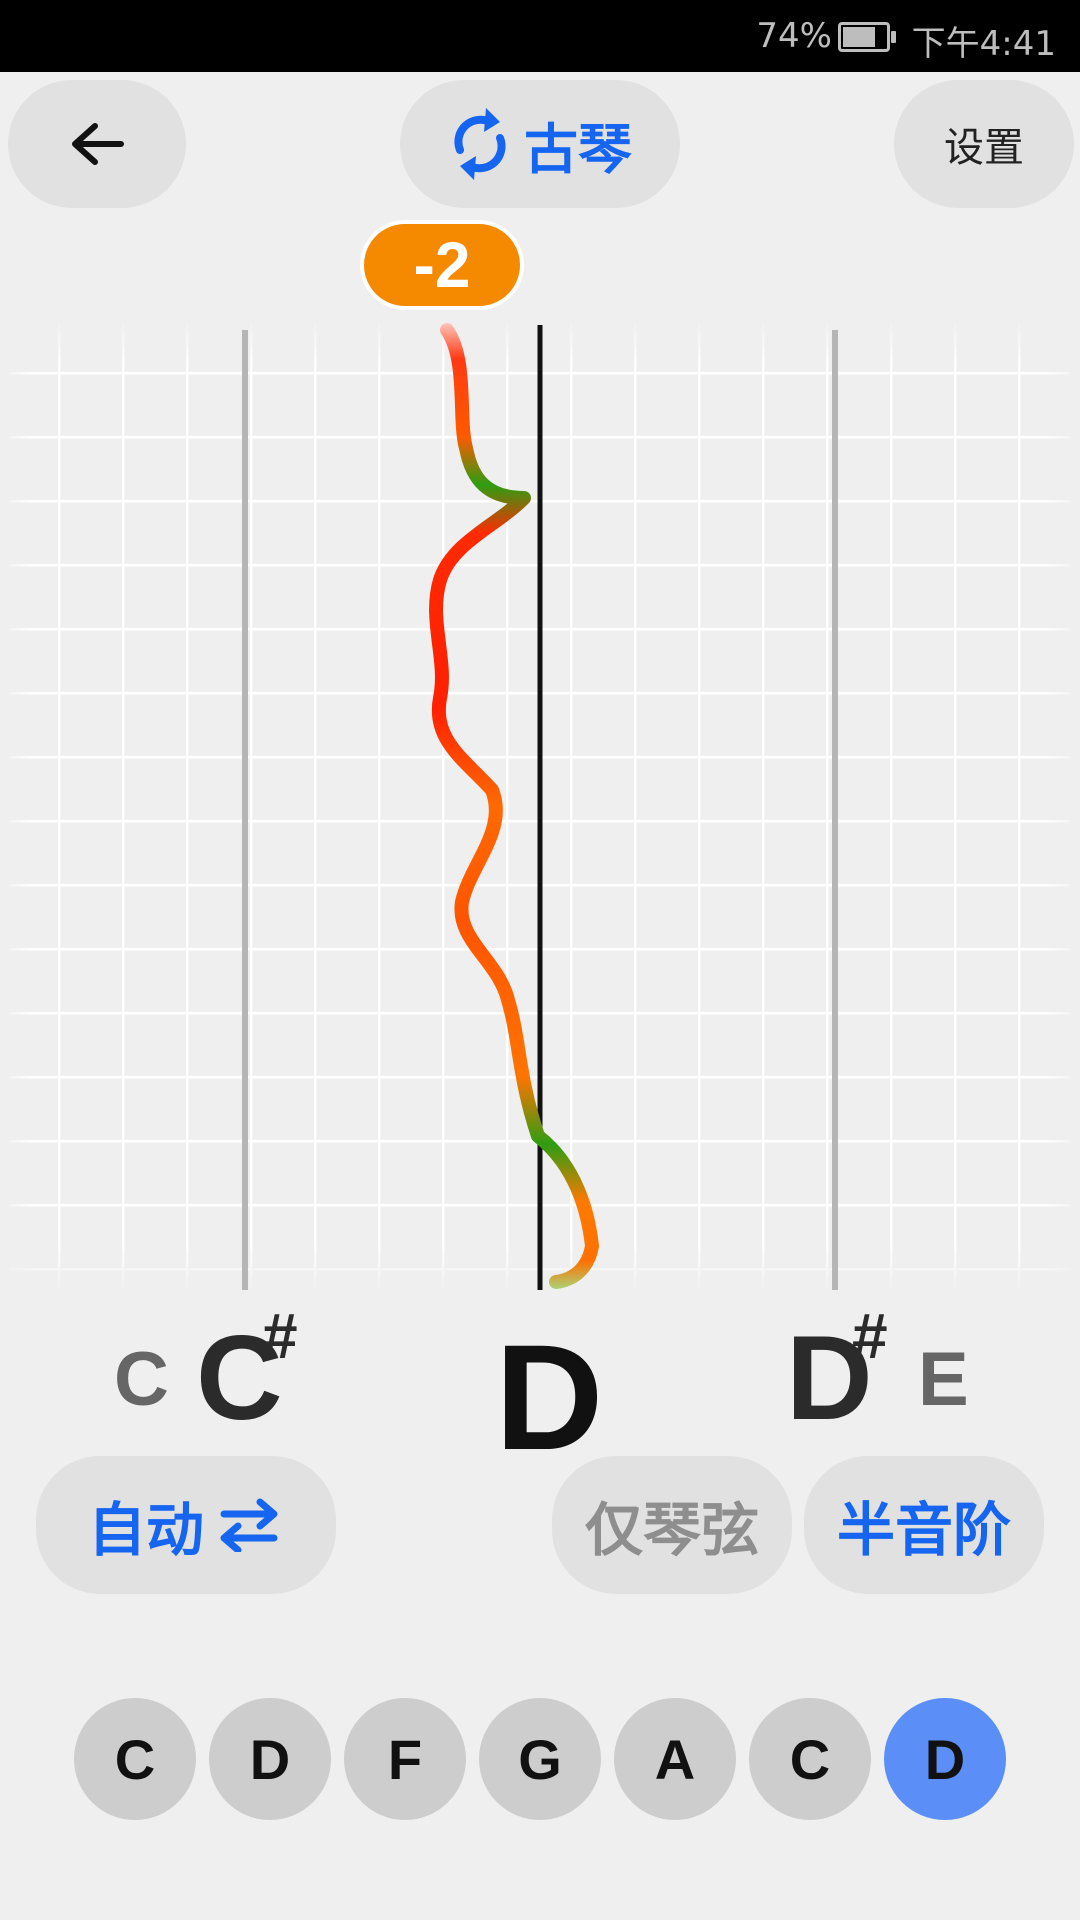 The width and height of the screenshot is (1080, 1920). Describe the element at coordinates (867, 37) in the screenshot. I see `battery-icon` at that location.